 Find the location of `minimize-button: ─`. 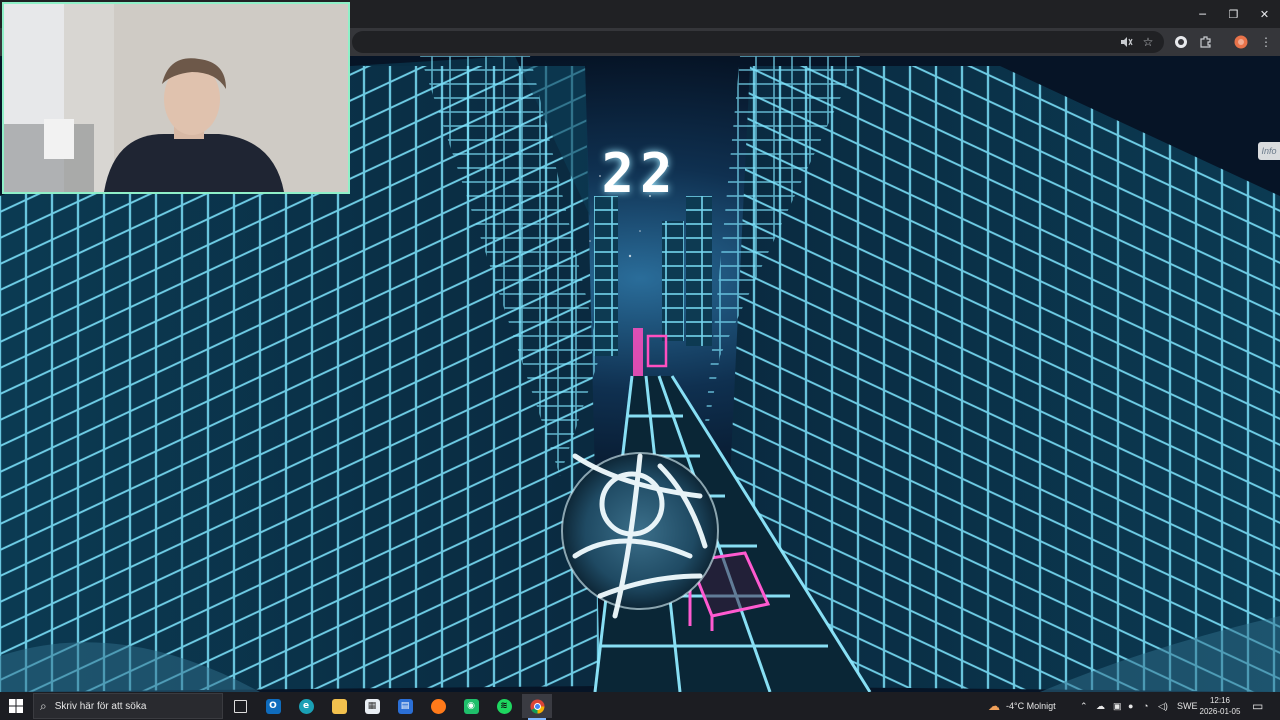

minimize-button: ─ is located at coordinates (1202, 14).